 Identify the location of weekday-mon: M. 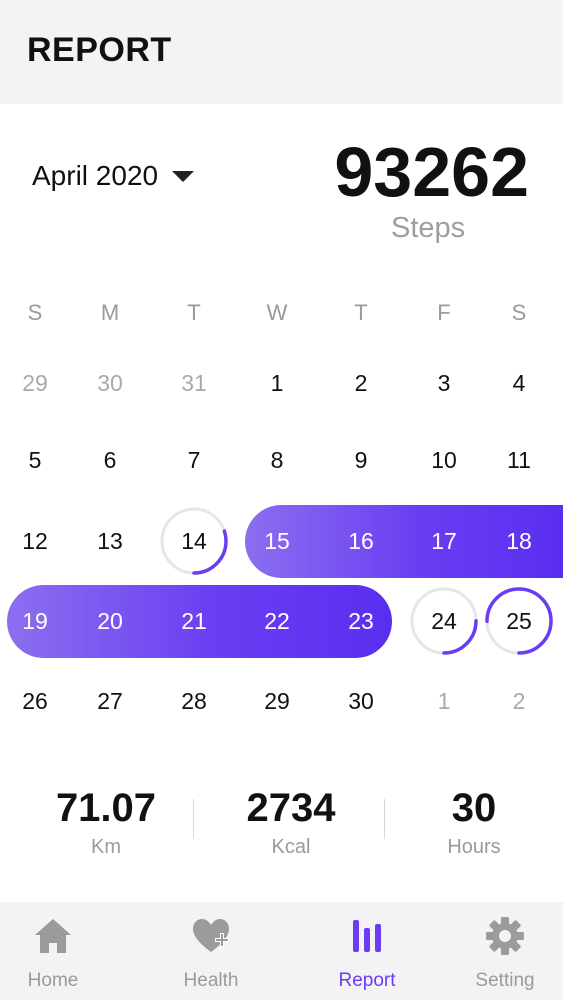
(110, 312).